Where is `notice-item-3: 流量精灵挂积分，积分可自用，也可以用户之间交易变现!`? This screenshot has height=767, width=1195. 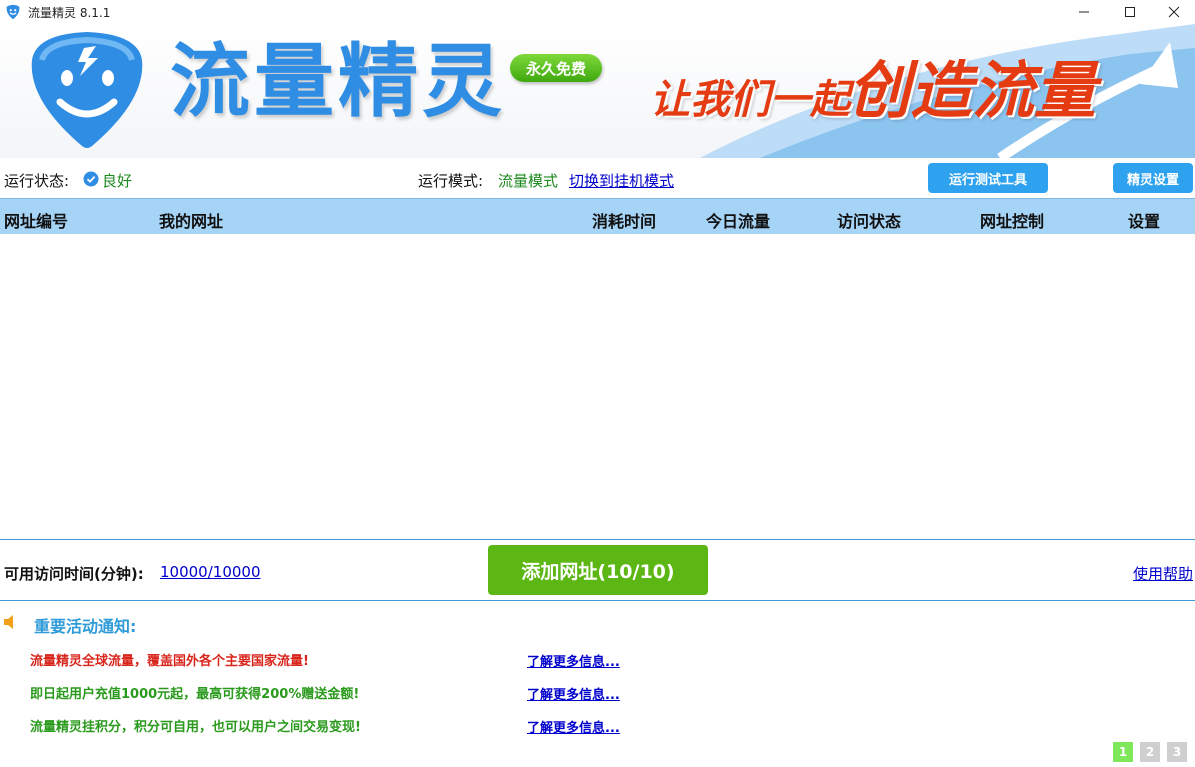
notice-item-3: 流量精灵挂积分，积分可自用，也可以用户之间交易变现! is located at coordinates (195, 727).